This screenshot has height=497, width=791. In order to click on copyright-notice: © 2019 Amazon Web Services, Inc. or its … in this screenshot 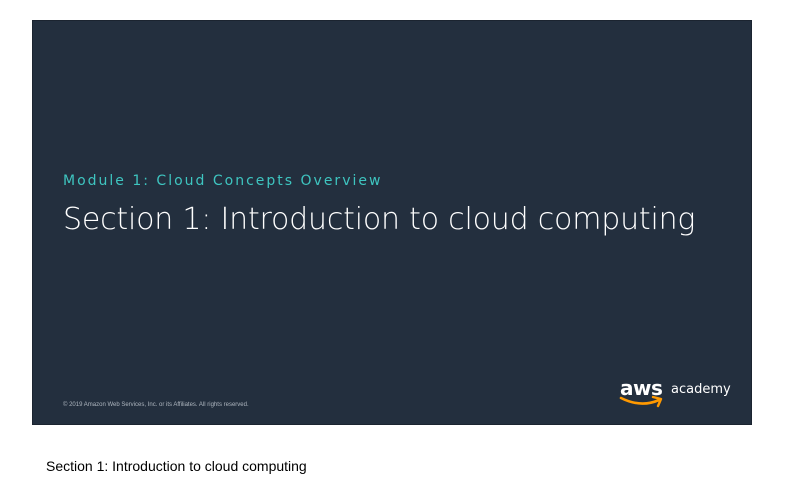, I will do `click(156, 405)`.